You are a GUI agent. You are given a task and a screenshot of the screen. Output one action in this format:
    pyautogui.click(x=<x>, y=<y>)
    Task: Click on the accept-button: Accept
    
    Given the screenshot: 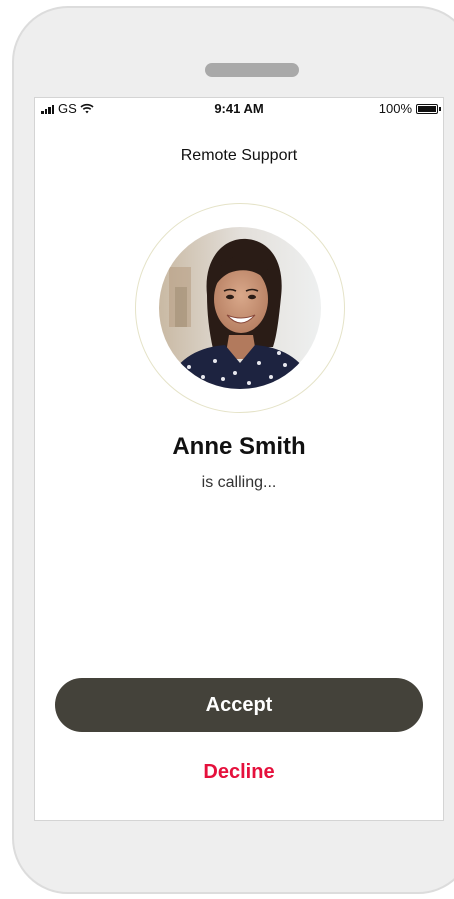 What is the action you would take?
    pyautogui.click(x=239, y=705)
    